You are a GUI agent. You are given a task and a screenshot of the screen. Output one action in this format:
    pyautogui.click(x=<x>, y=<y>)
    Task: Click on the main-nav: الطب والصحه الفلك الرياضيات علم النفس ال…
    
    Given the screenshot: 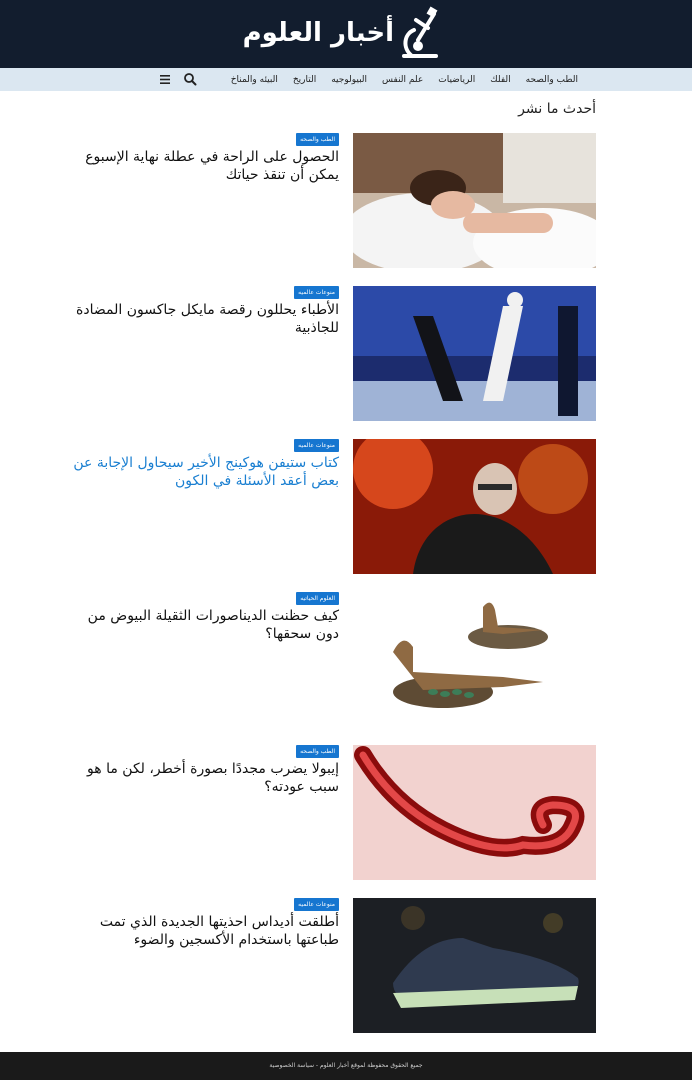 What is the action you would take?
    pyautogui.click(x=346, y=79)
    